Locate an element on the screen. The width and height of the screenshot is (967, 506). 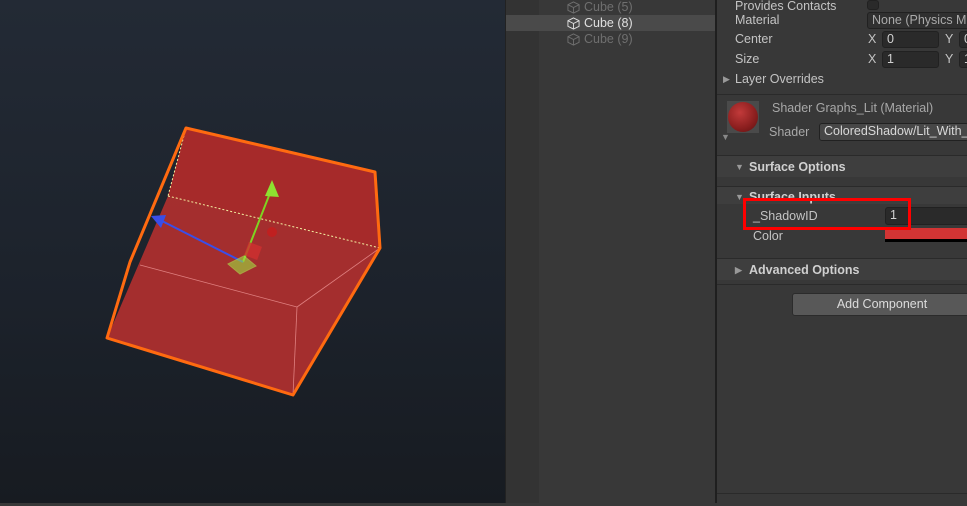
size-x-field: 1 is located at coordinates (910, 59).